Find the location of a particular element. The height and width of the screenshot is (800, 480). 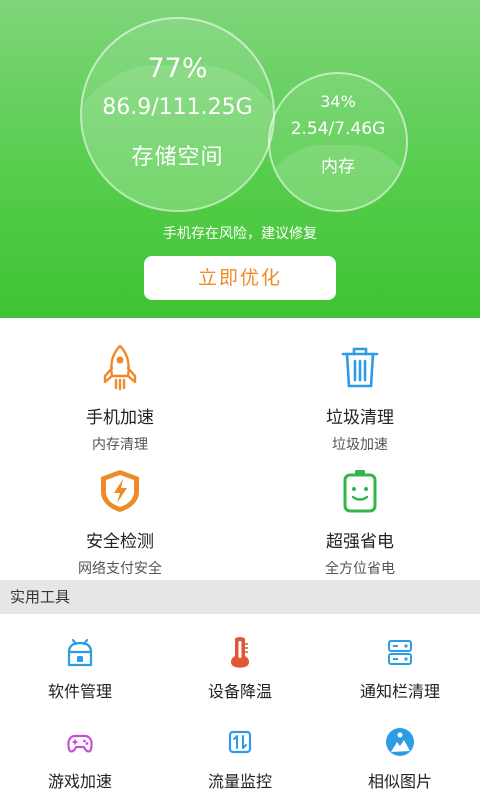

storage-percent: 77% is located at coordinates (177, 68).